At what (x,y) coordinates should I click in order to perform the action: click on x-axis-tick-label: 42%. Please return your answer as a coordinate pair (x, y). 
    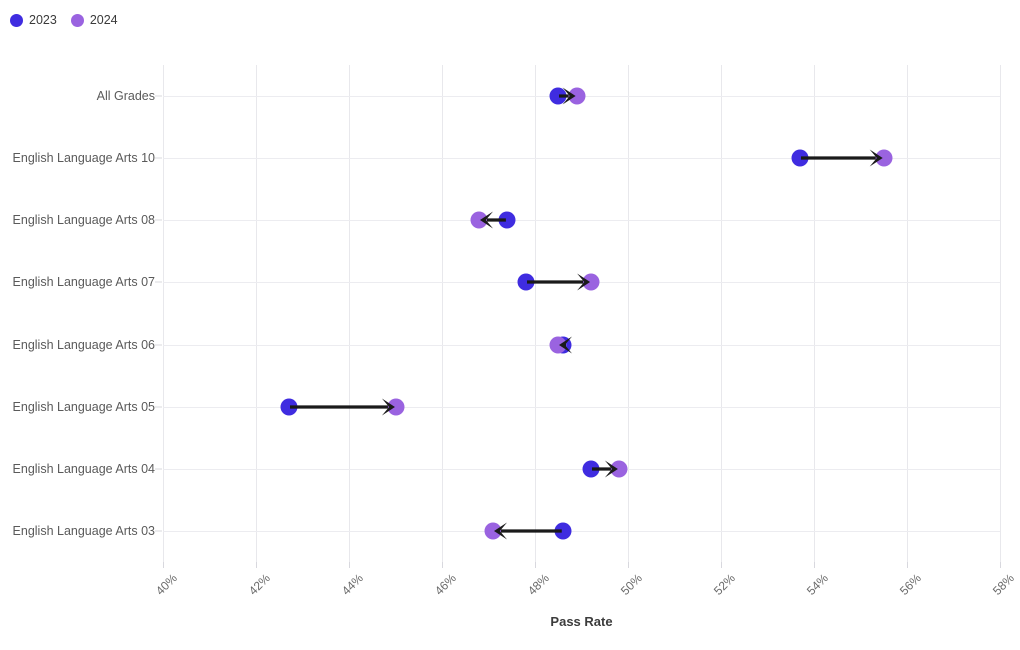
    Looking at the image, I should click on (259, 584).